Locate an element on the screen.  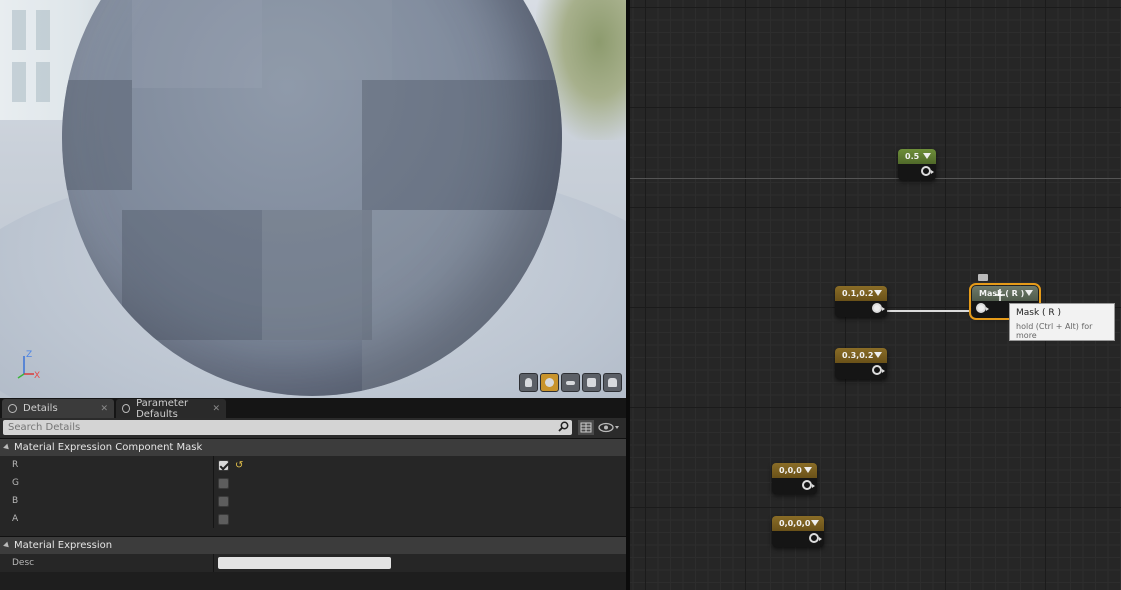
constant3vector-node-0-0-0: 0,0,0 is located at coordinates (794, 478).